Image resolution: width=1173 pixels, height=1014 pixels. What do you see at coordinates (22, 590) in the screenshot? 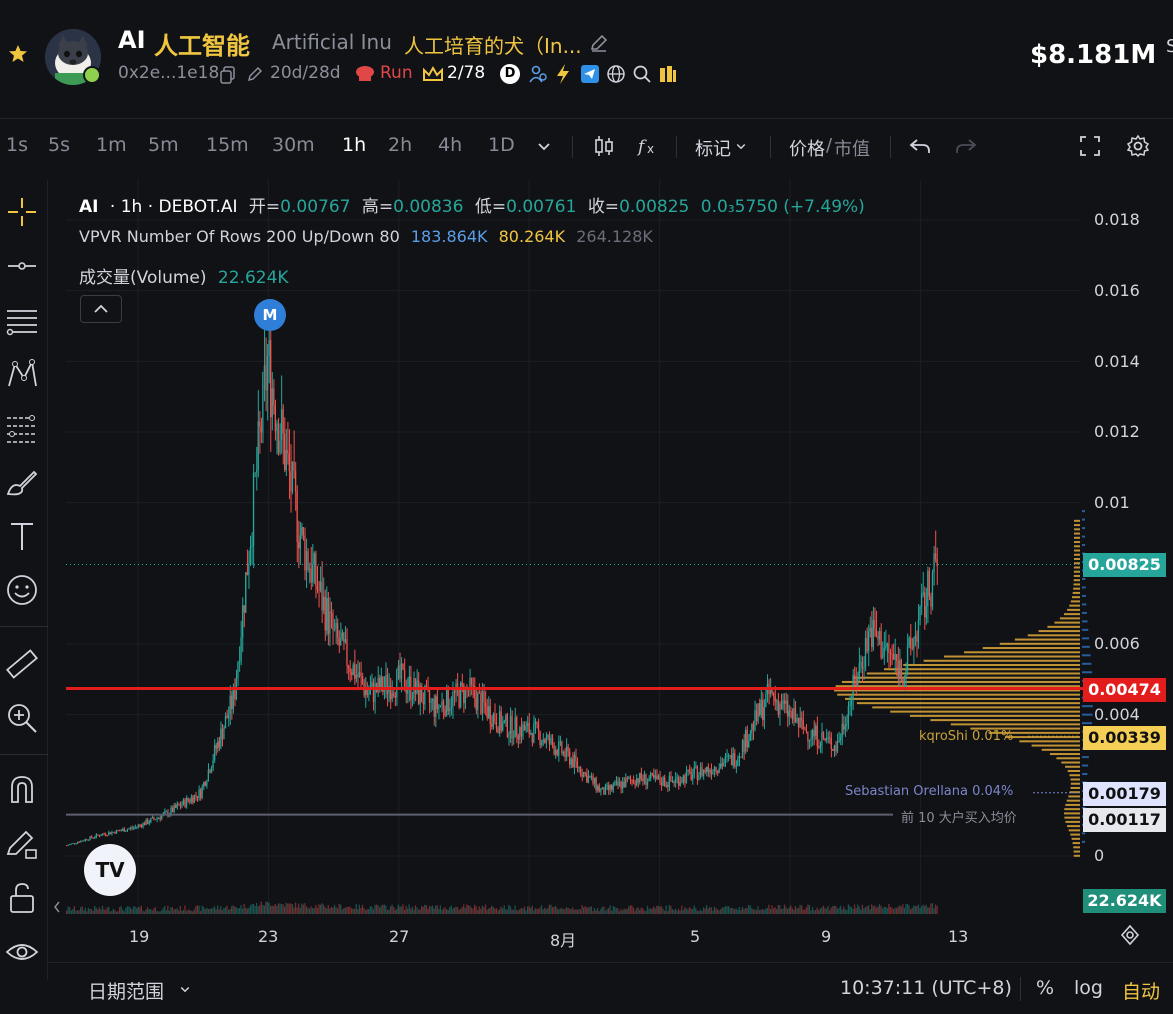
I see `emoji-icon` at bounding box center [22, 590].